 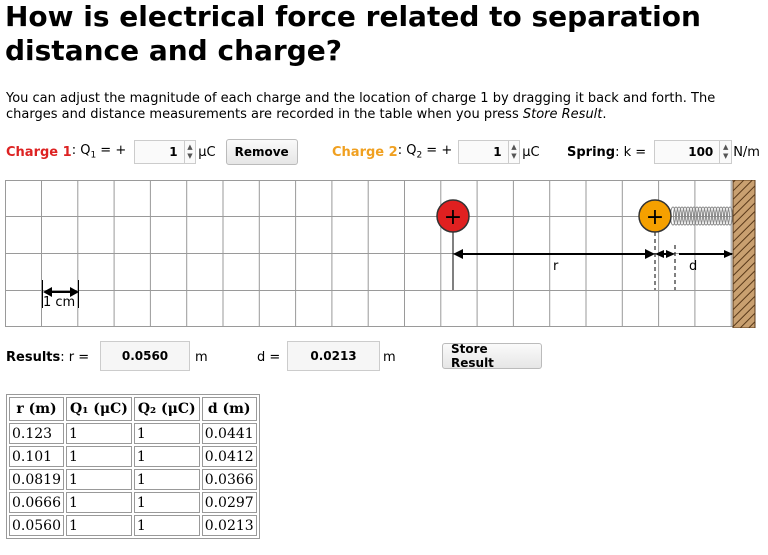 I want to click on table-cell: 0.123, so click(x=36, y=433).